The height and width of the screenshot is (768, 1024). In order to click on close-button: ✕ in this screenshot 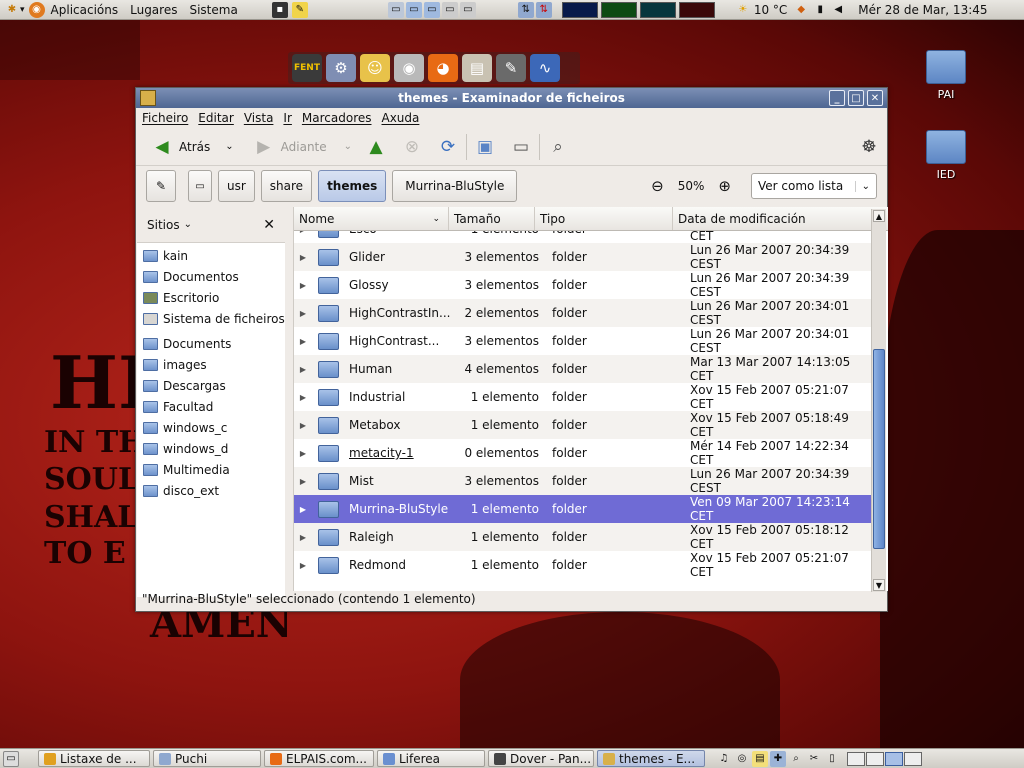, I will do `click(875, 98)`.